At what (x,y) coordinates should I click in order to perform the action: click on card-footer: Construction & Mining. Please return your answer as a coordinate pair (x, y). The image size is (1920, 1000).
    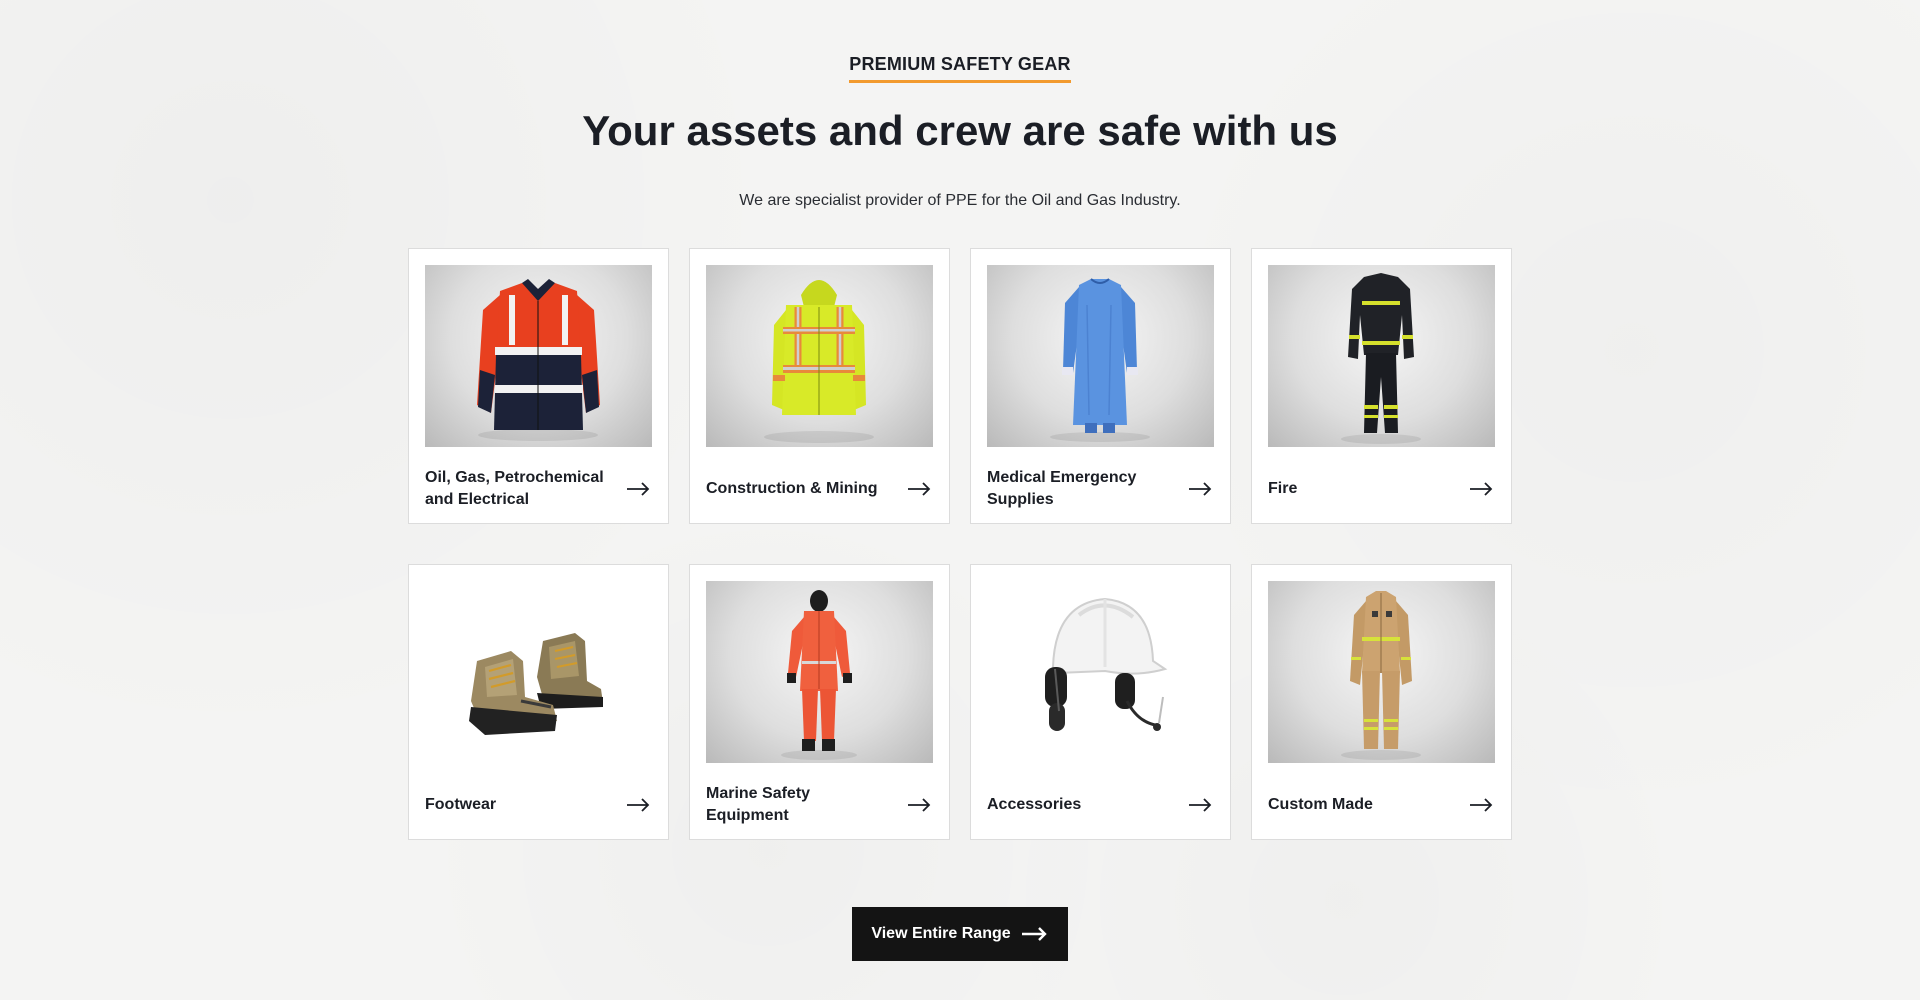
    Looking at the image, I should click on (819, 489).